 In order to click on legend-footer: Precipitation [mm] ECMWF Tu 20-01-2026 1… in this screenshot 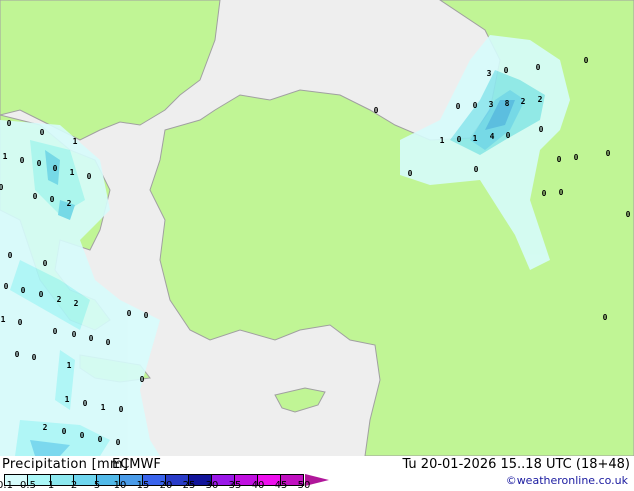, I will do `click(317, 473)`.